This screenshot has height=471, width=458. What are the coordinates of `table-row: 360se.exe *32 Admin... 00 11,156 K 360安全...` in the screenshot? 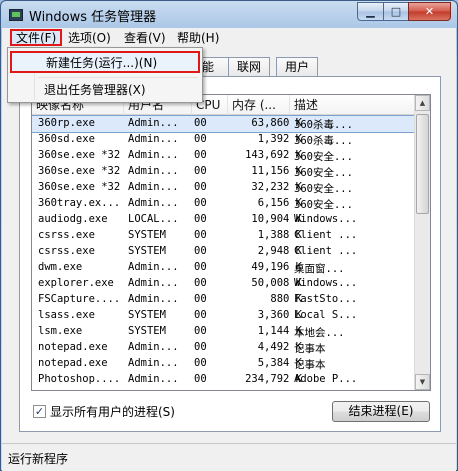 It's located at (224, 172).